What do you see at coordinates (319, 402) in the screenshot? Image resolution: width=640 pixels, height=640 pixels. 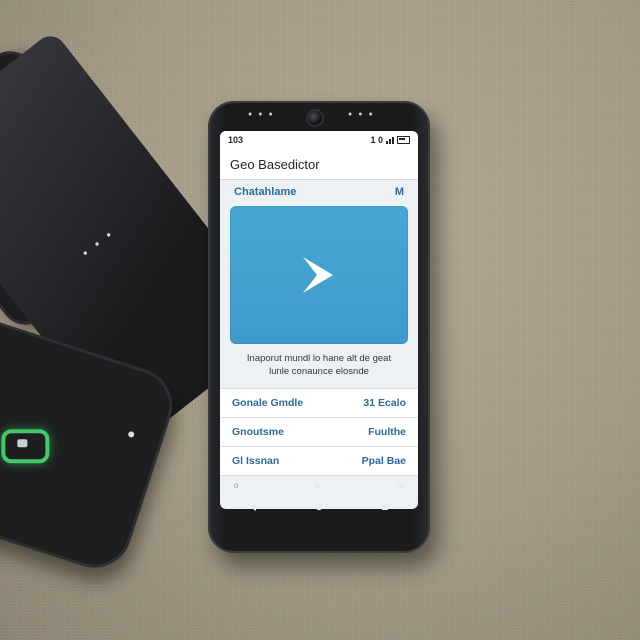 I see `list-item: Gonale Gmdle 31 Ecalo` at bounding box center [319, 402].